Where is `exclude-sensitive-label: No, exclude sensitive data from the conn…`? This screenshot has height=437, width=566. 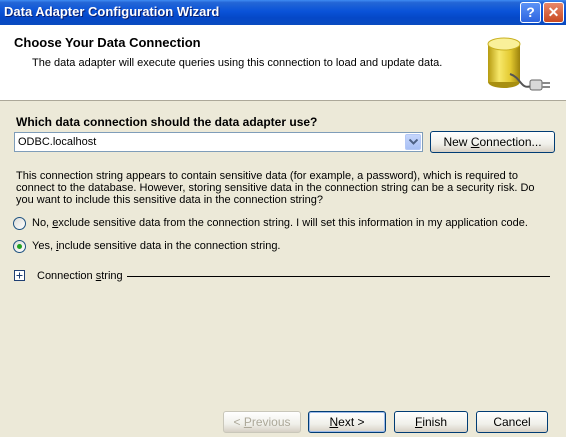 exclude-sensitive-label: No, exclude sensitive data from the conn… is located at coordinates (280, 223).